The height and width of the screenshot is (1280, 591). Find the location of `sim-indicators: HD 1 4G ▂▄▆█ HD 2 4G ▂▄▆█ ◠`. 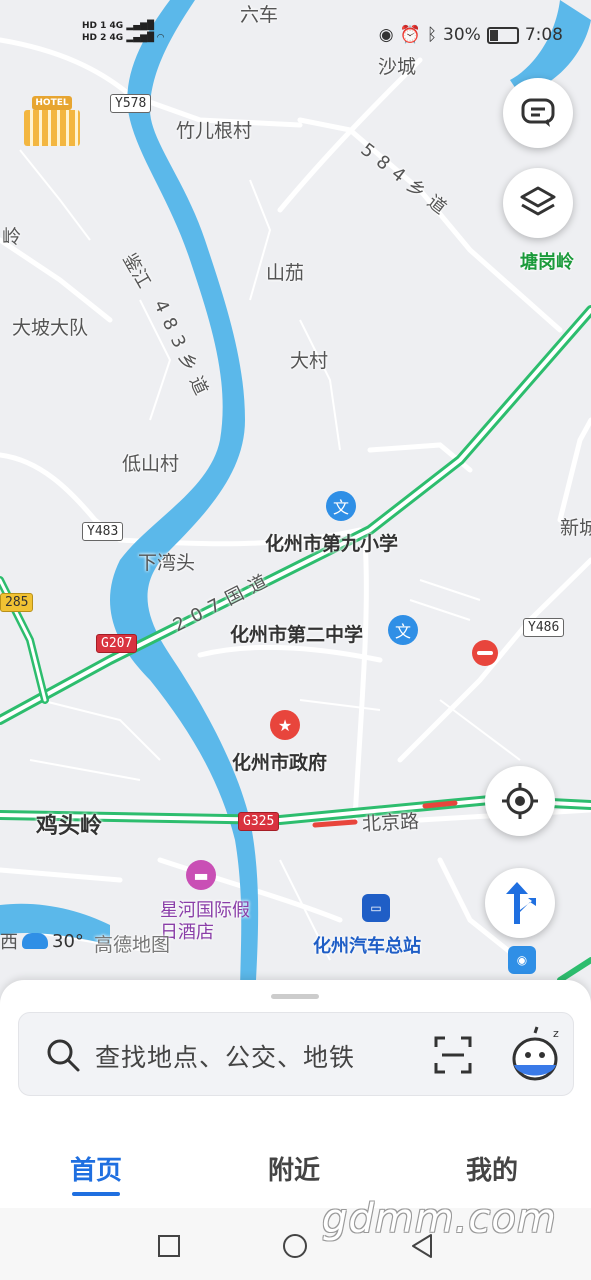

sim-indicators: HD 1 4G ▂▄▆█ HD 2 4G ▂▄▆█ ◠ is located at coordinates (123, 32).